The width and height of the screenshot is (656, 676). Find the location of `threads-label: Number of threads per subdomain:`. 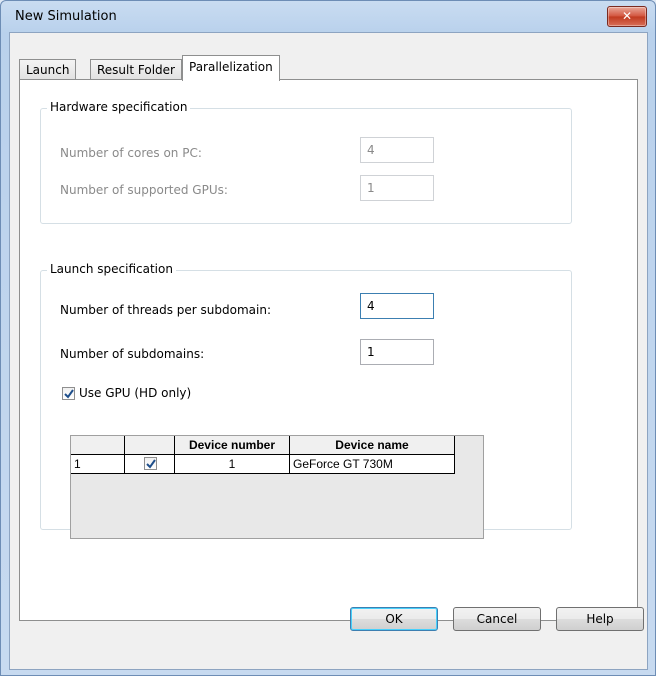

threads-label: Number of threads per subdomain: is located at coordinates (166, 310).